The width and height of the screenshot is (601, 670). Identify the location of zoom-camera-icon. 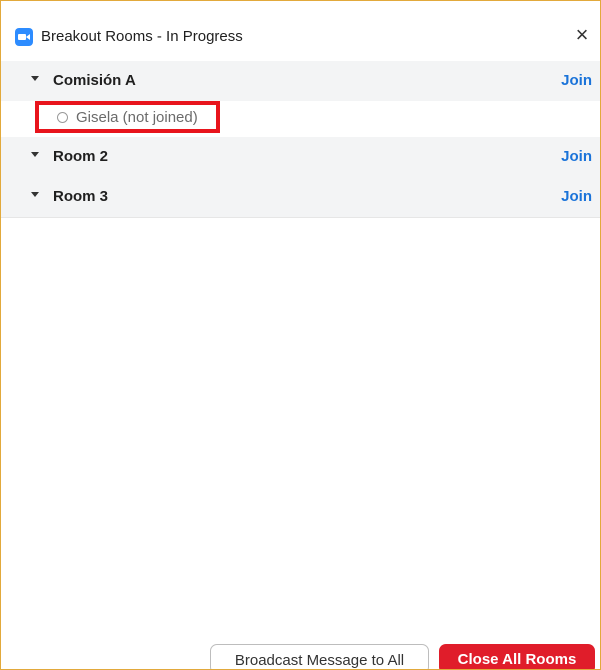
(24, 37).